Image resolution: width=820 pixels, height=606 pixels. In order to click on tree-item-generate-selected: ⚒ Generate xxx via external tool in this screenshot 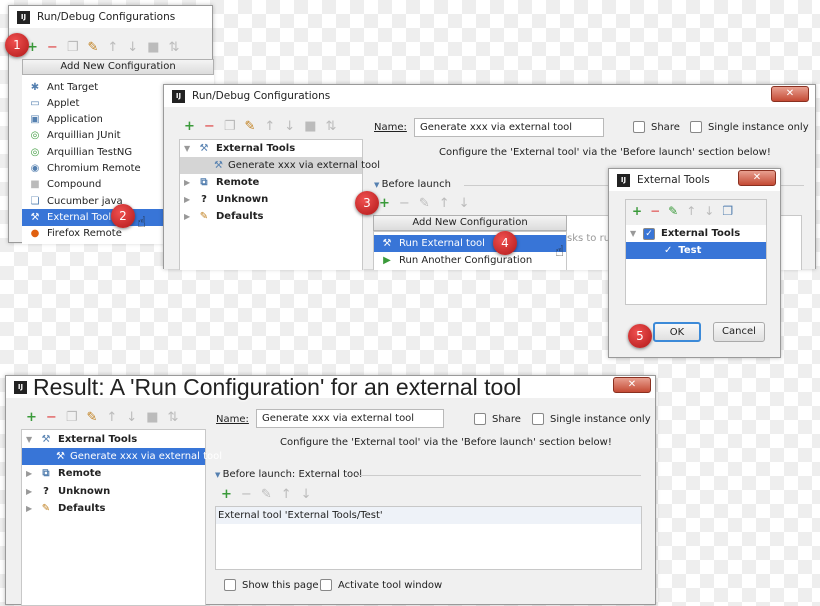, I will do `click(122, 456)`.